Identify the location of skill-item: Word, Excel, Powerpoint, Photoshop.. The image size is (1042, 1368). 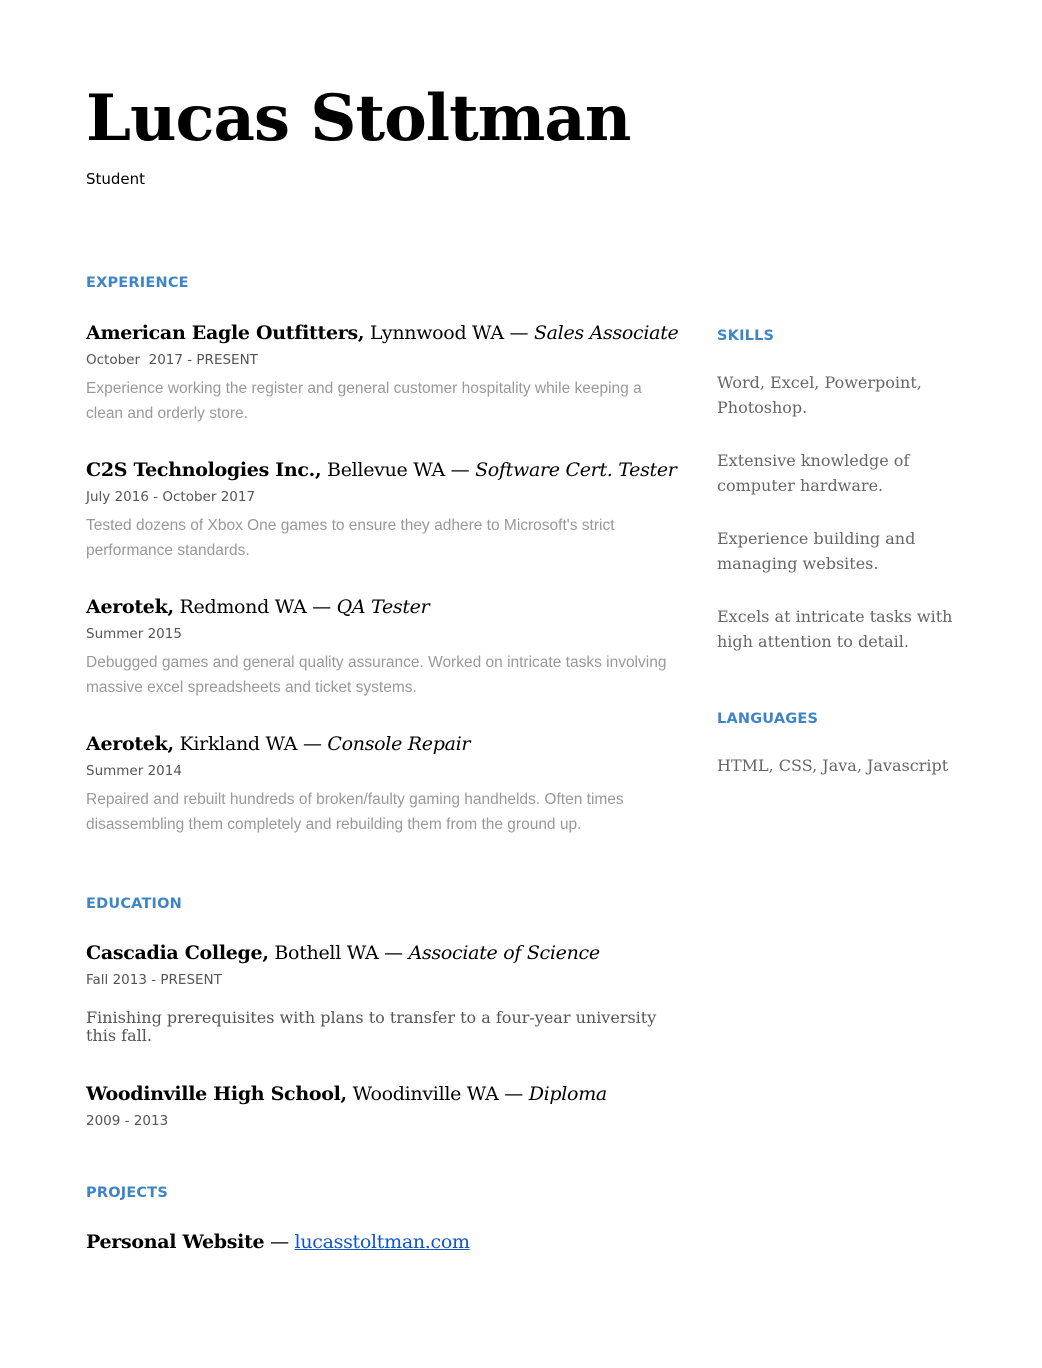
(819, 395).